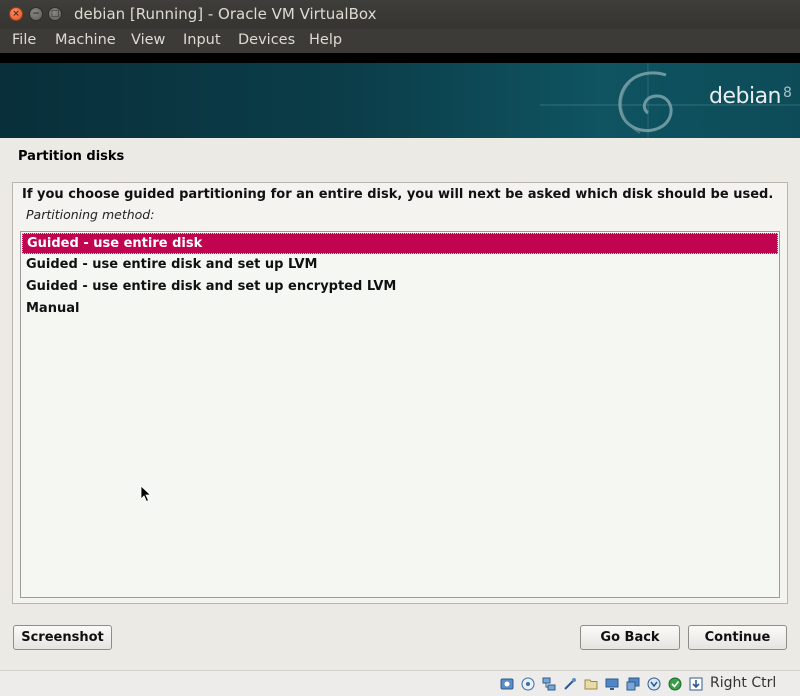 The width and height of the screenshot is (800, 696). I want to click on go-back-button: Go Back, so click(630, 637).